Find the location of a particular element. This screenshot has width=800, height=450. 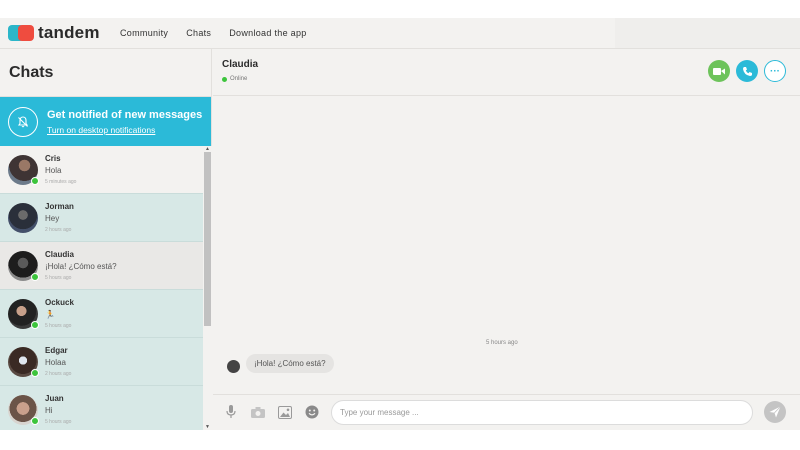

tandem-logo: tandem is located at coordinates (55, 33).